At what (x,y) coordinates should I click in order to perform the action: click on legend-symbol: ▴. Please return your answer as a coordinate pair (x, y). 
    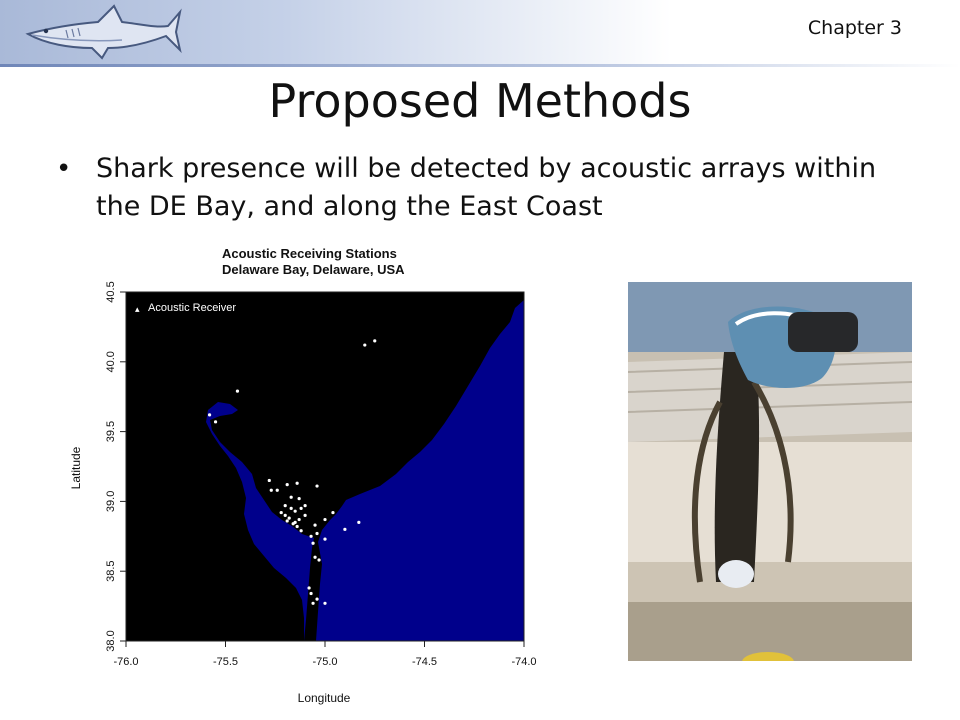
    Looking at the image, I should click on (137, 310).